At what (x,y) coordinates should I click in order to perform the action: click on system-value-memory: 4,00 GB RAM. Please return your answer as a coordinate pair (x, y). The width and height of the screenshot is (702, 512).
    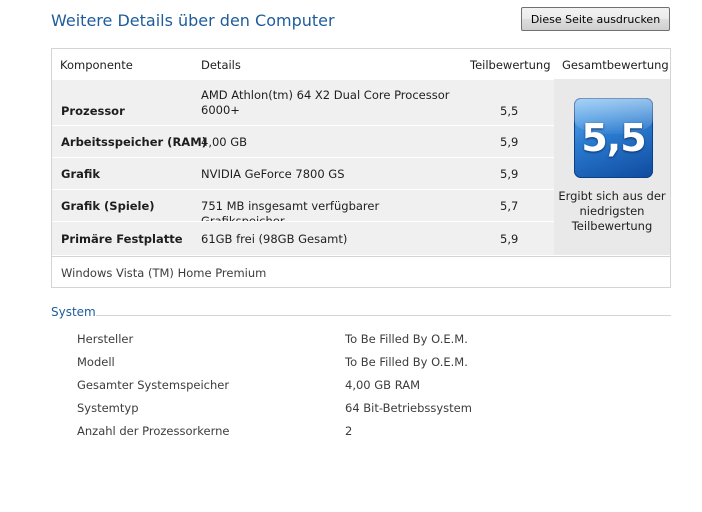
    Looking at the image, I should click on (383, 385).